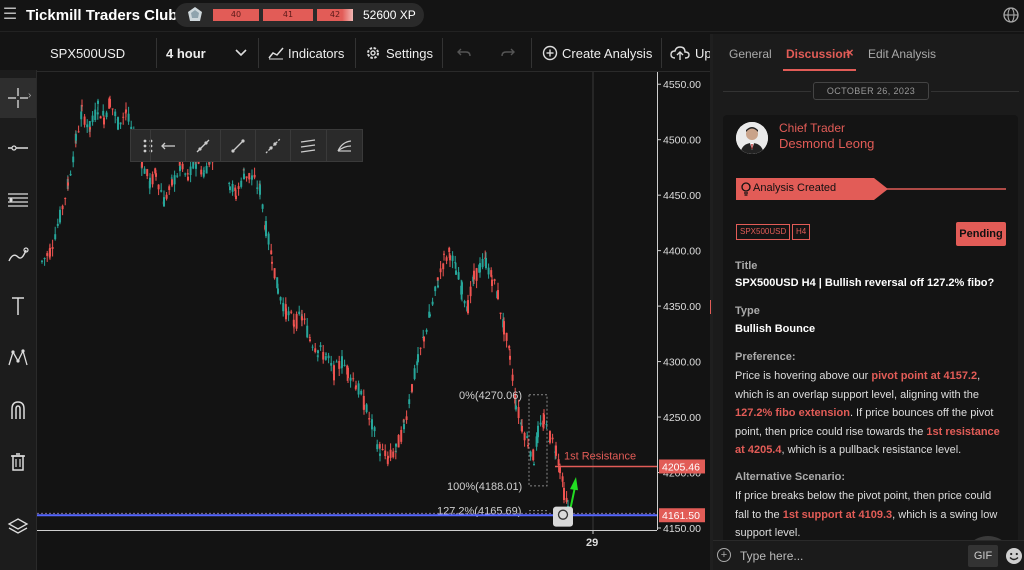 This screenshot has width=1024, height=570. Describe the element at coordinates (1011, 15) in the screenshot. I see `globe-icon` at that location.